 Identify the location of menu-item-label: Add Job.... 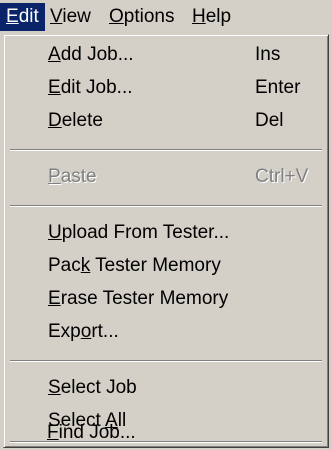
(91, 55).